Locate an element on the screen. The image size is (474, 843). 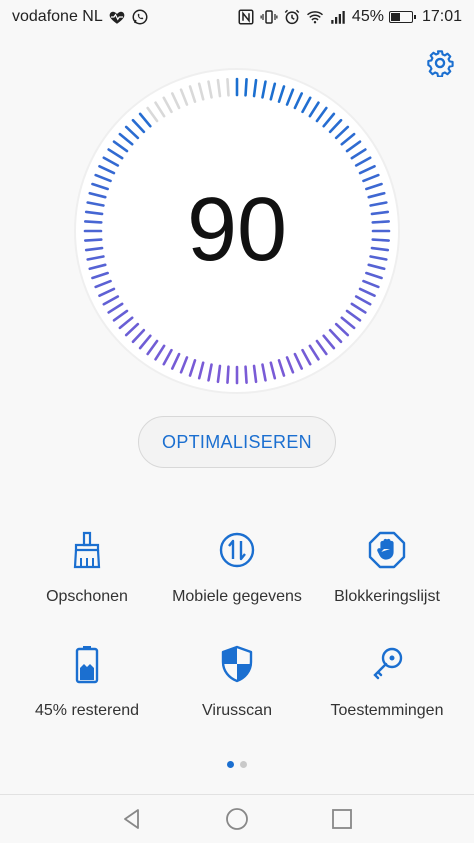
key-icon is located at coordinates (387, 664).